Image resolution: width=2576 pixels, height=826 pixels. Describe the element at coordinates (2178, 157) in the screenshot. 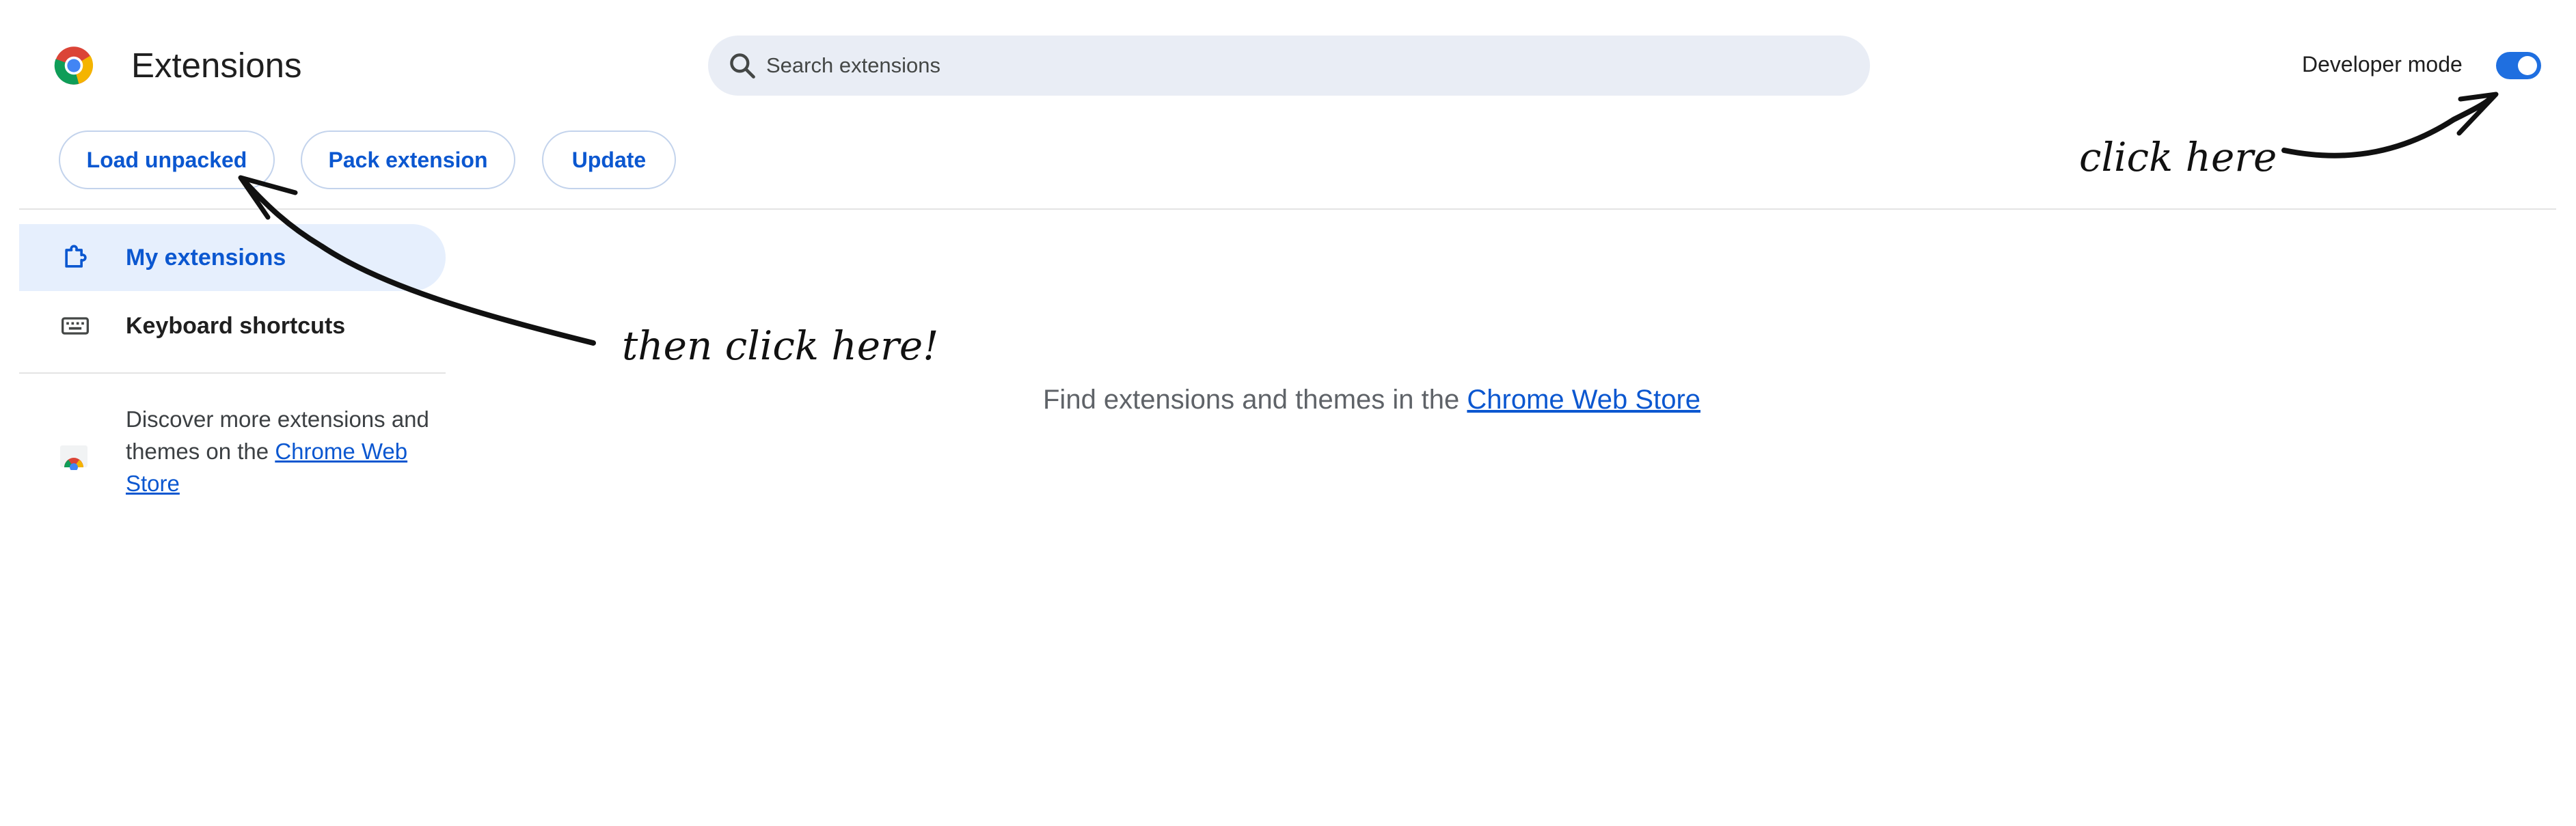

I see `annotation-click-here: click here` at that location.